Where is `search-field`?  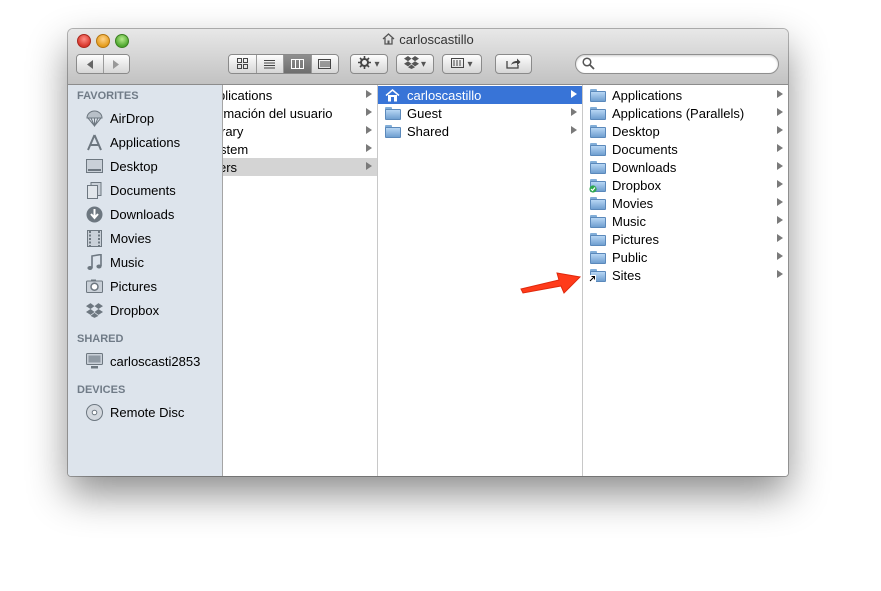
search-field is located at coordinates (677, 64).